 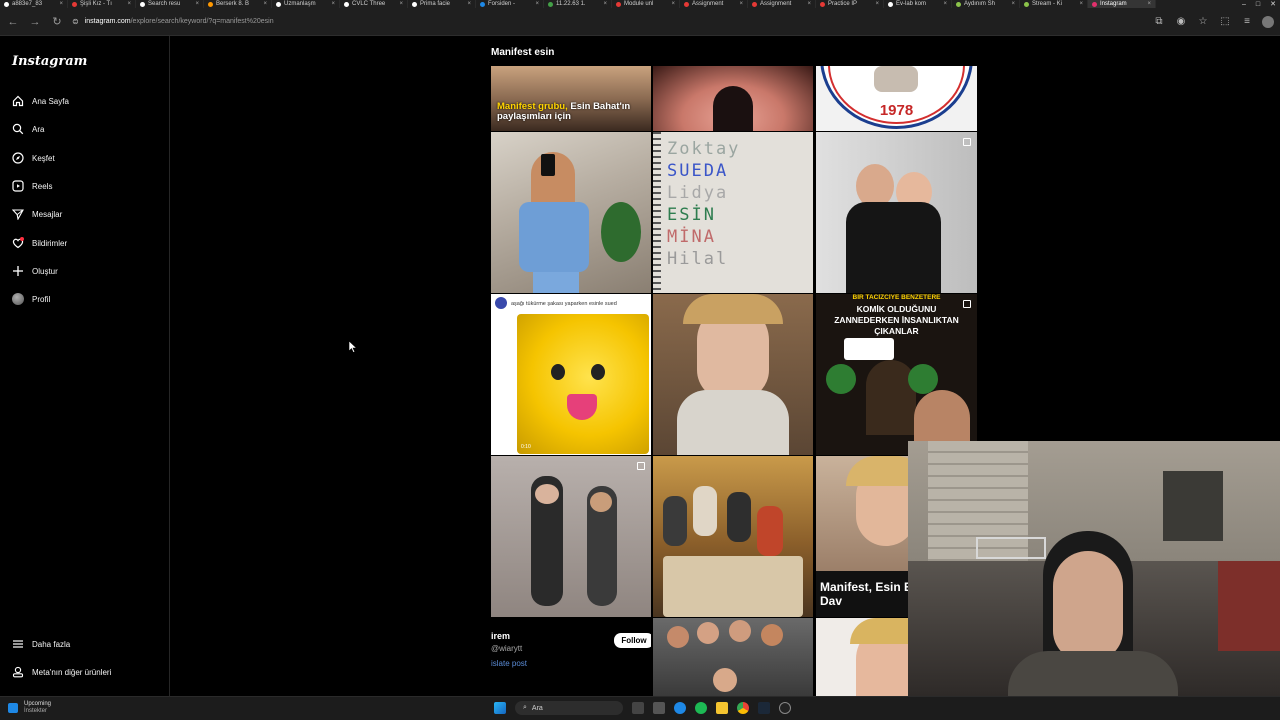 What do you see at coordinates (1122, 4) in the screenshot?
I see `browser-tab: Instagram ×` at bounding box center [1122, 4].